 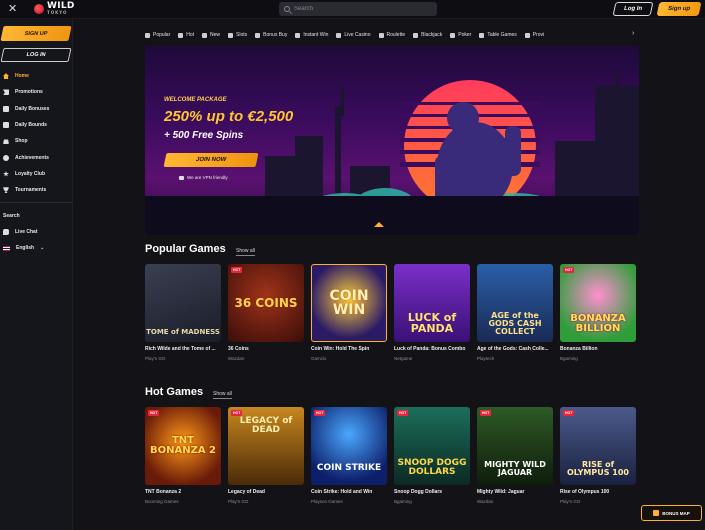 What do you see at coordinates (515, 303) in the screenshot?
I see `game-thumbnail: AGE of the GODS CASH COLLECT` at bounding box center [515, 303].